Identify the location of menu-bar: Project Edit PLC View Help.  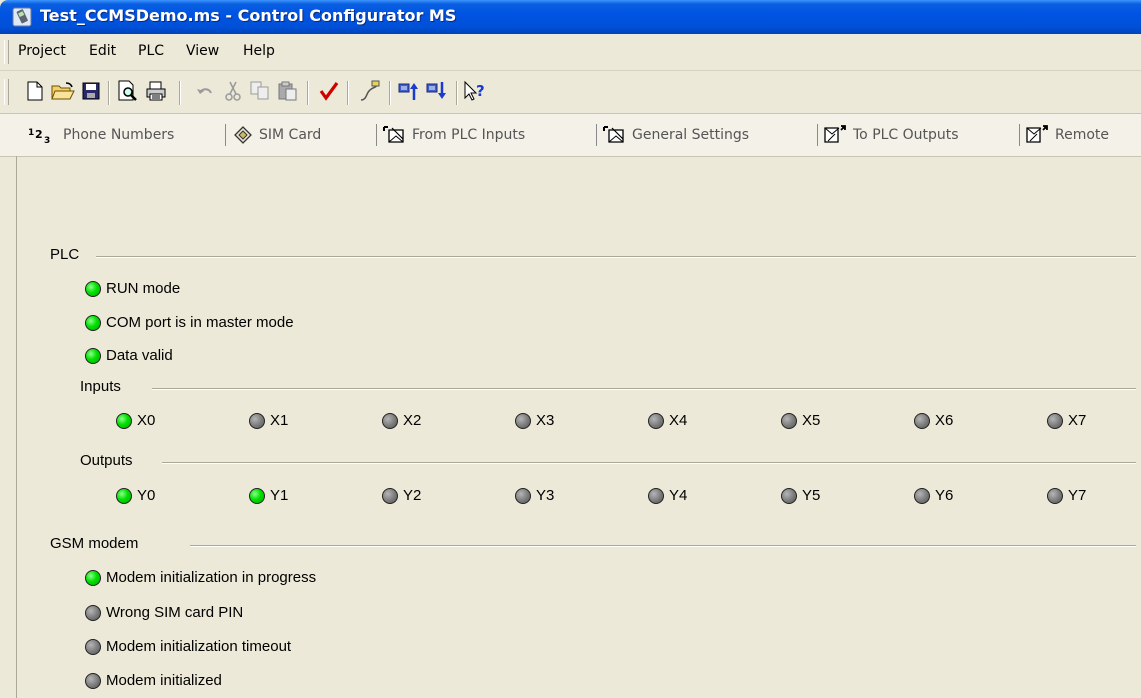
(570, 52).